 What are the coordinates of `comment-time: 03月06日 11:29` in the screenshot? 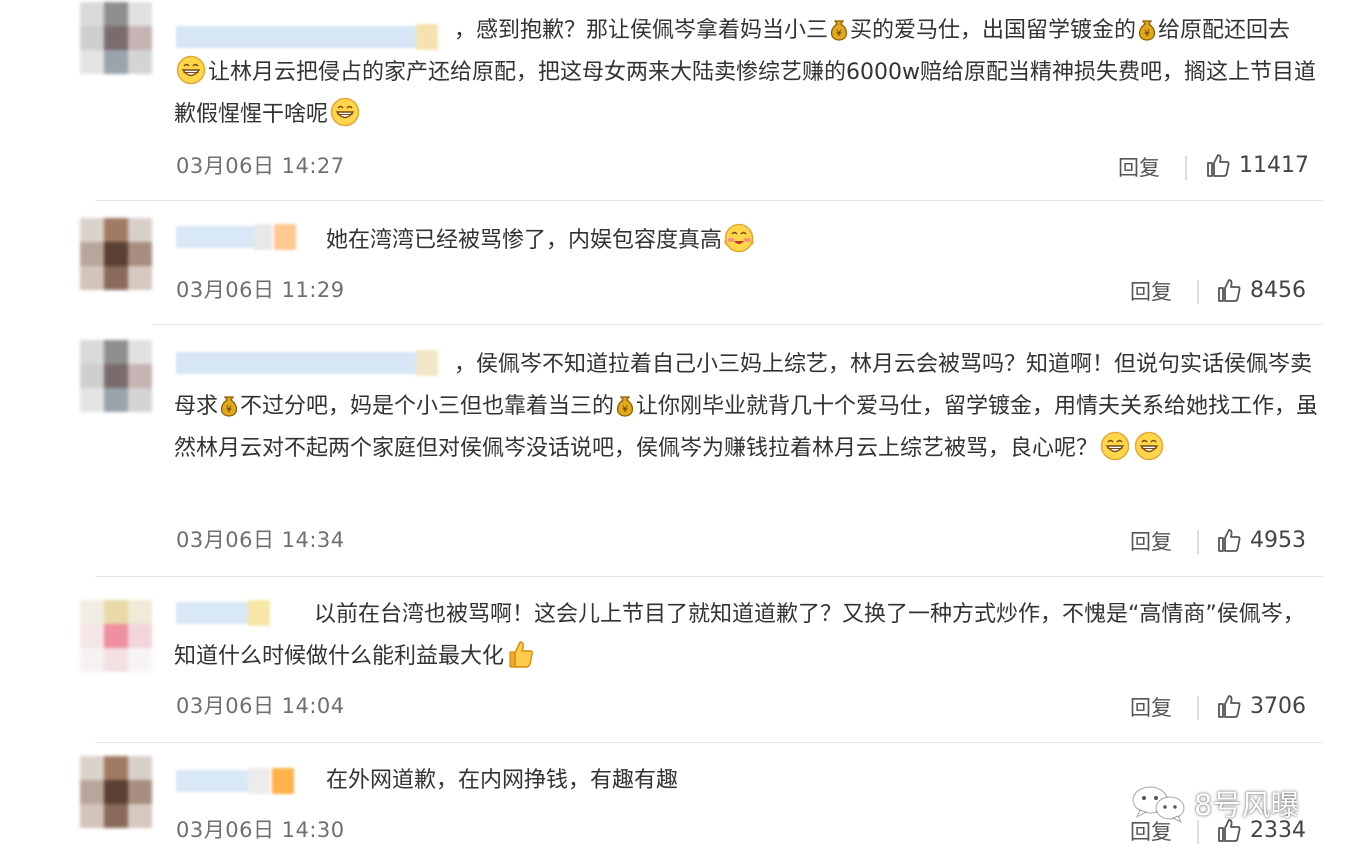 It's located at (260, 290).